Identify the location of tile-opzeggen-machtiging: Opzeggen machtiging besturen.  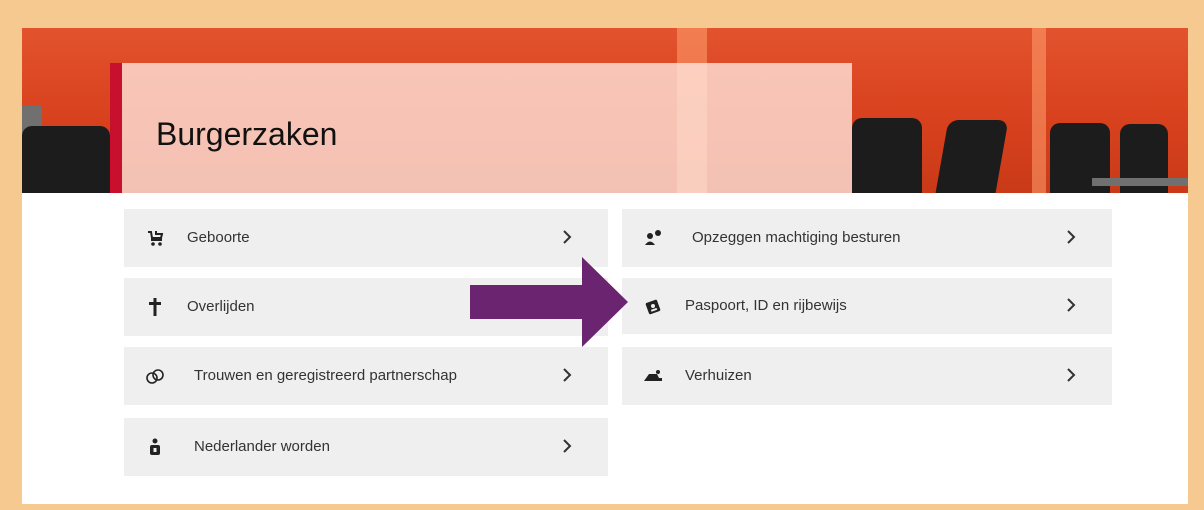
(867, 238).